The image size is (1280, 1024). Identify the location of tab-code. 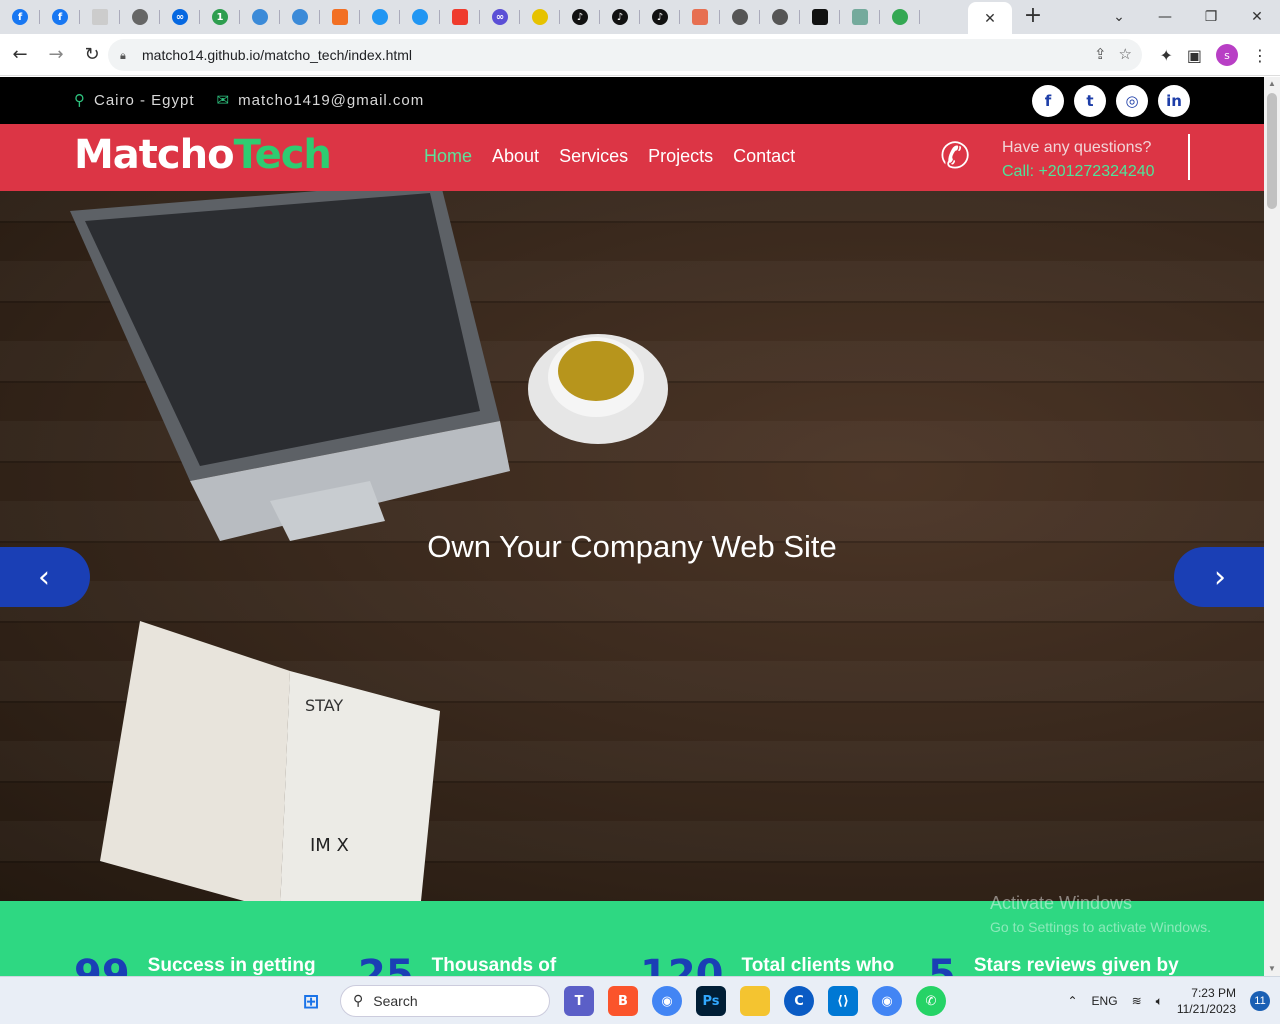
(700, 17).